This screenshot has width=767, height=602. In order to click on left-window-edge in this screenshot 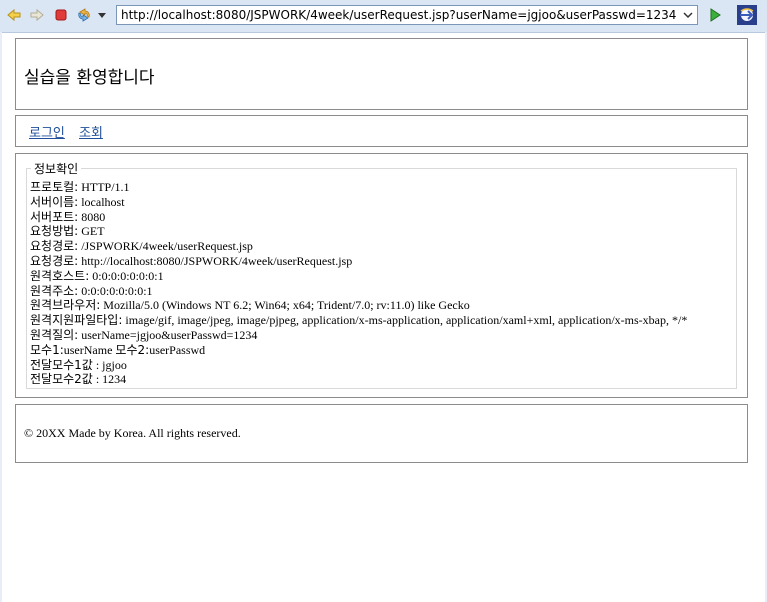, I will do `click(1, 317)`.